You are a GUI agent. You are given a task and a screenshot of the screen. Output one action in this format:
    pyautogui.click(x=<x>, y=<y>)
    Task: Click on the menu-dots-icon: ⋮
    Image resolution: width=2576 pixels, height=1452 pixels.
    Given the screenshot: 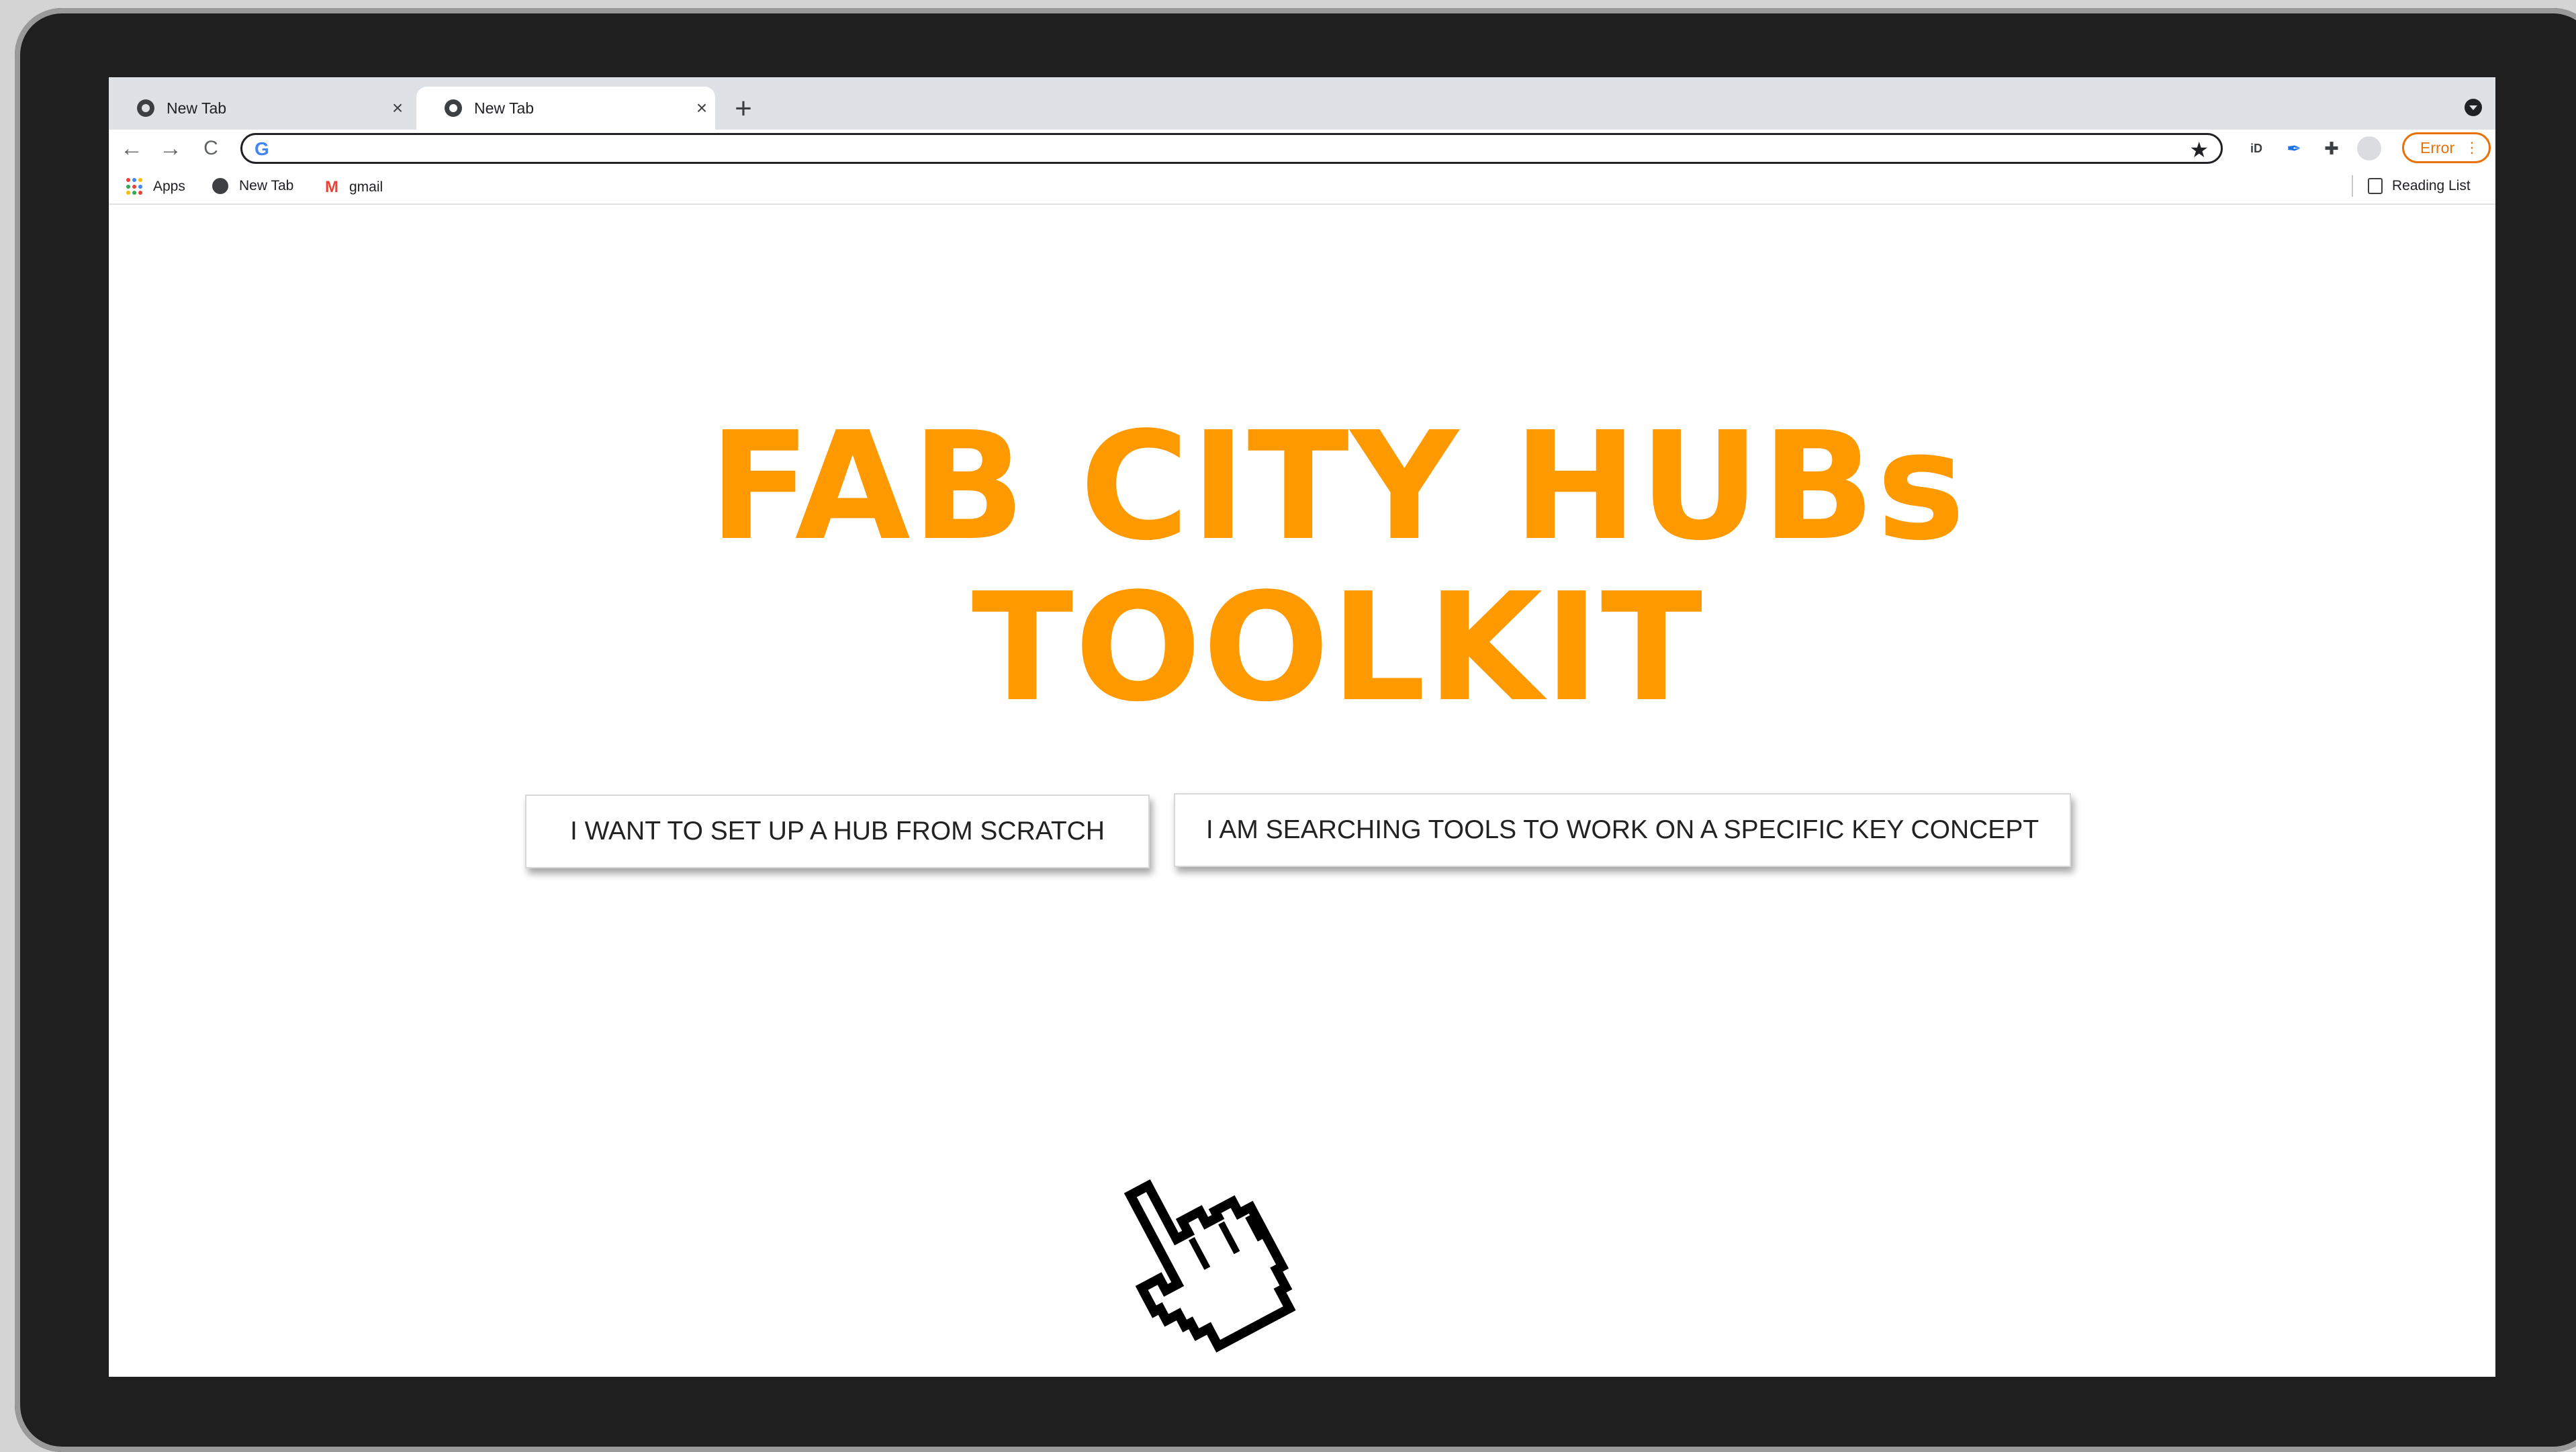 What is the action you would take?
    pyautogui.click(x=2472, y=147)
    